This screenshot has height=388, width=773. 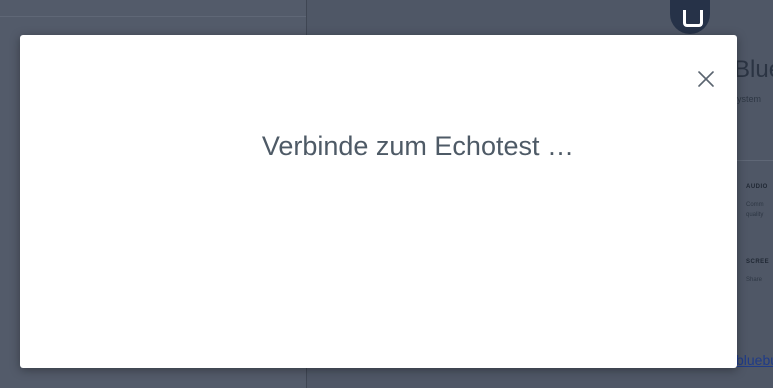 What do you see at coordinates (757, 187) in the screenshot?
I see `feature-audio-title: AUDIO` at bounding box center [757, 187].